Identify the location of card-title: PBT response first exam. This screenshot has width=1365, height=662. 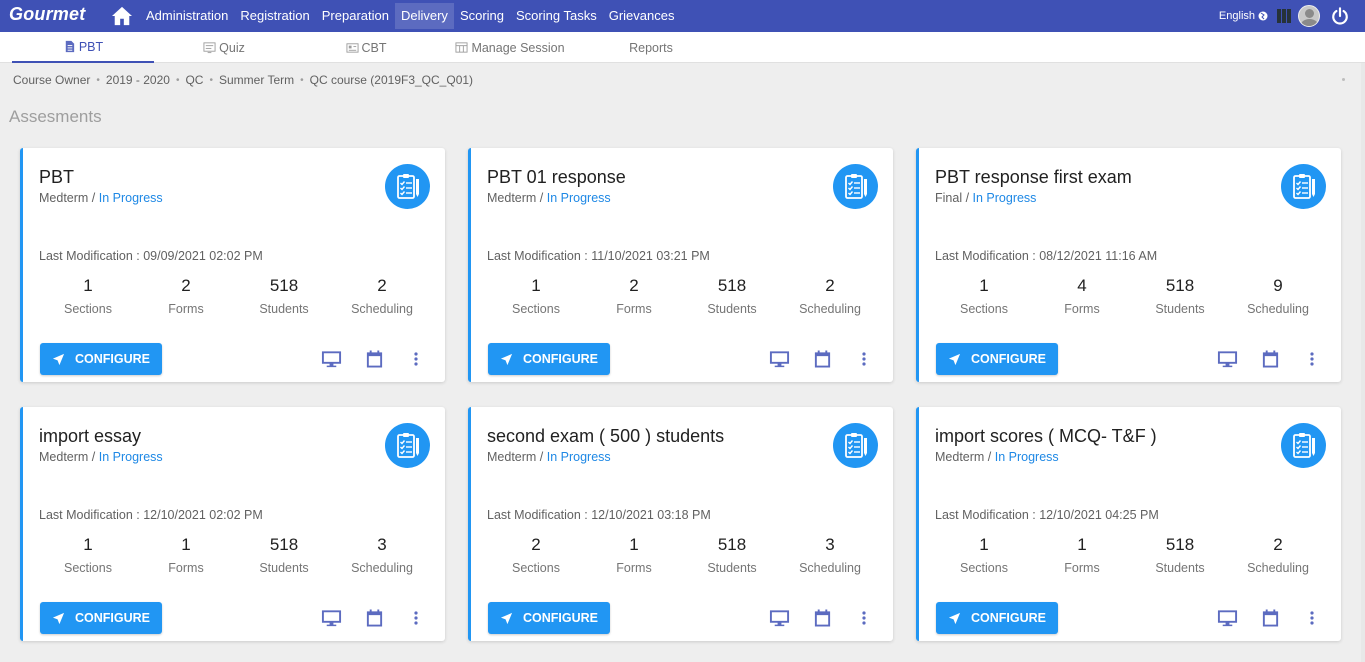
(1033, 177).